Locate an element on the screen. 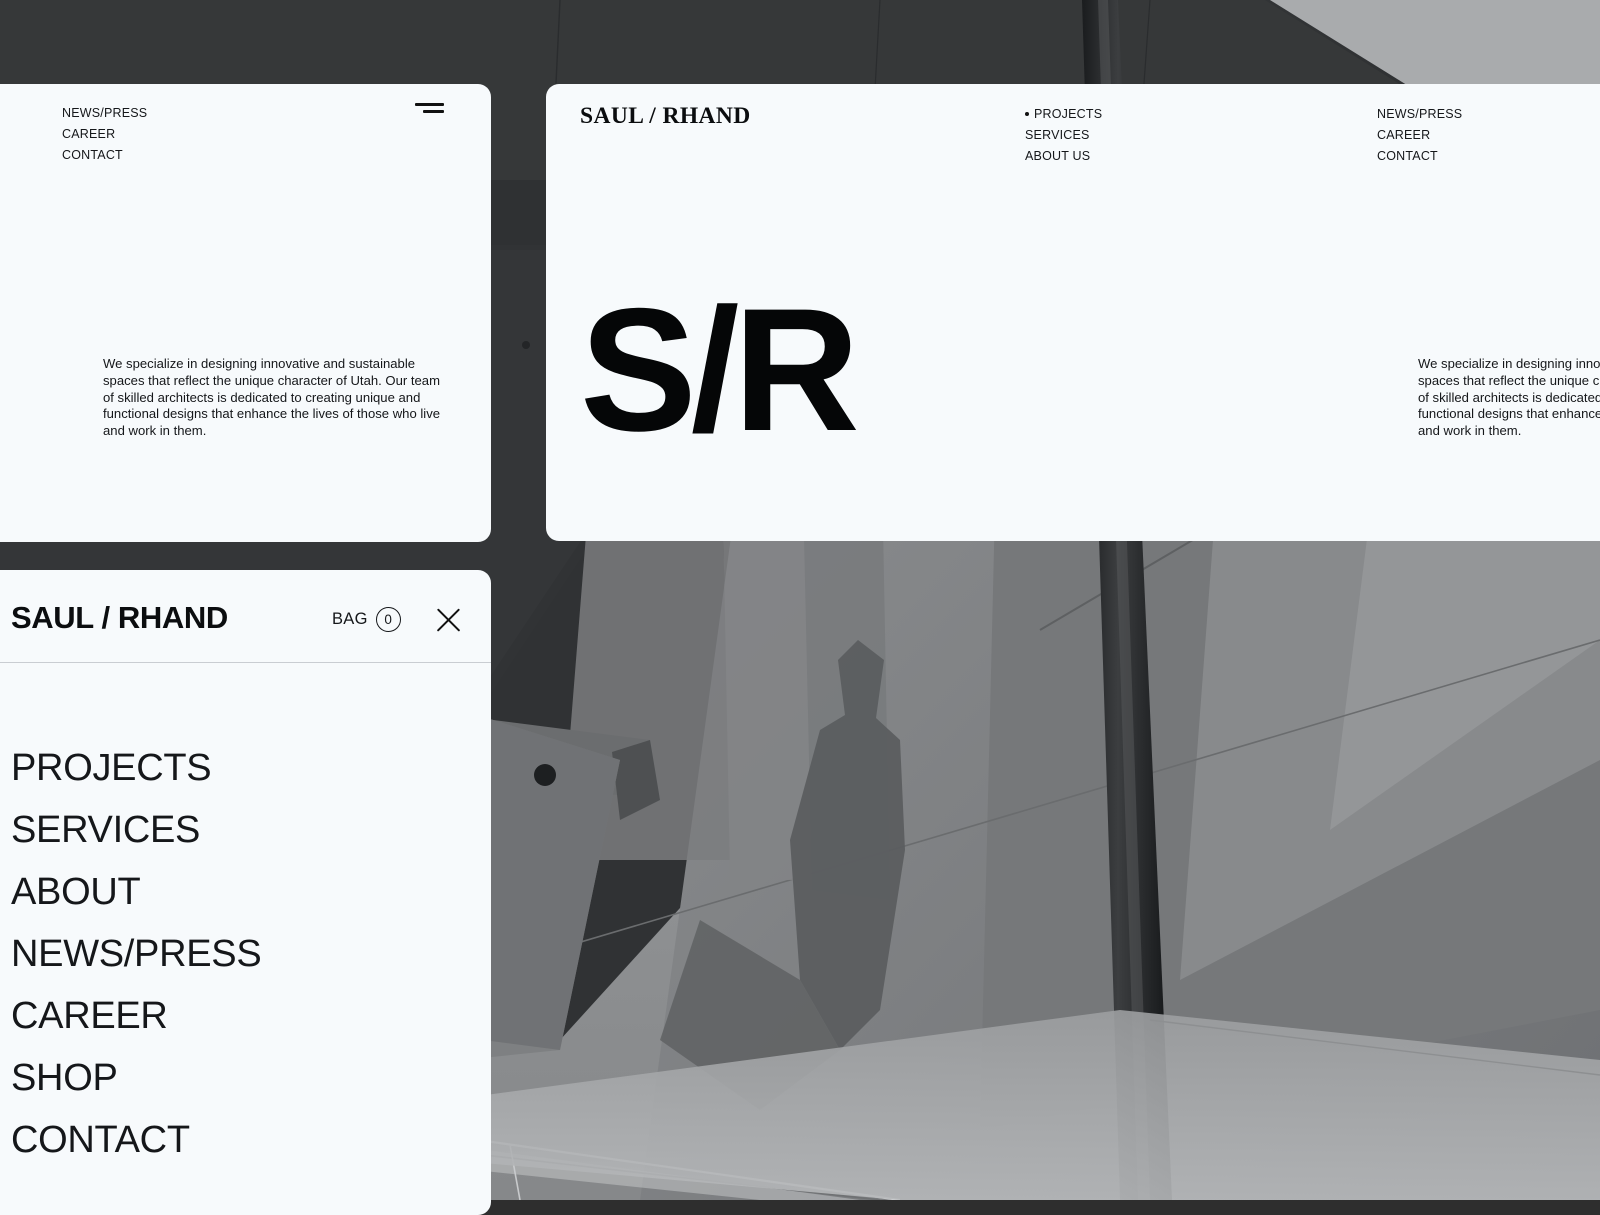 Image resolution: width=1600 pixels, height=1215 pixels. hamburger-icon is located at coordinates (429, 110).